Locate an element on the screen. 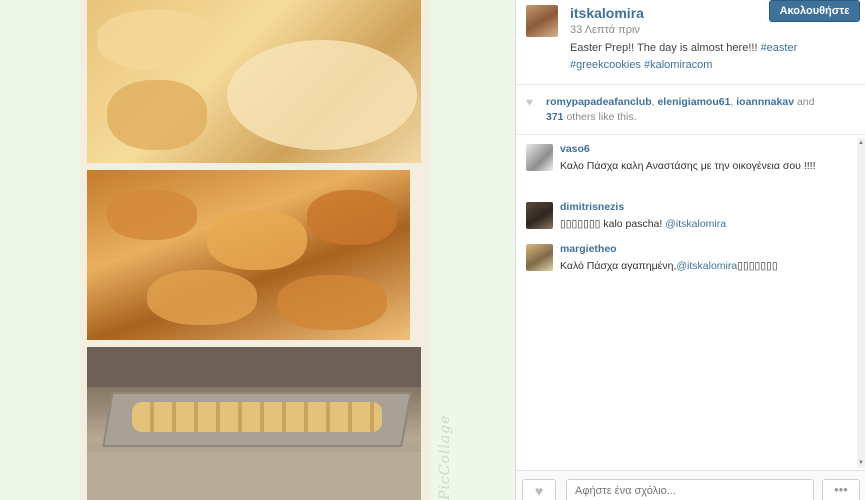 The width and height of the screenshot is (865, 500). scroll-up-icon: ▲ is located at coordinates (861, 143).